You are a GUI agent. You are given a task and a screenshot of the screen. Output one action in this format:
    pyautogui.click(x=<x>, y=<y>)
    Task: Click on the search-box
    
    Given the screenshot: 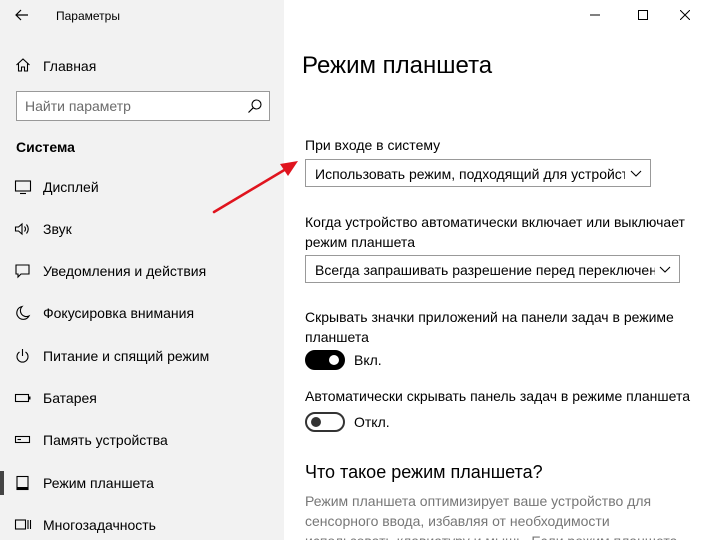 What is the action you would take?
    pyautogui.click(x=143, y=106)
    